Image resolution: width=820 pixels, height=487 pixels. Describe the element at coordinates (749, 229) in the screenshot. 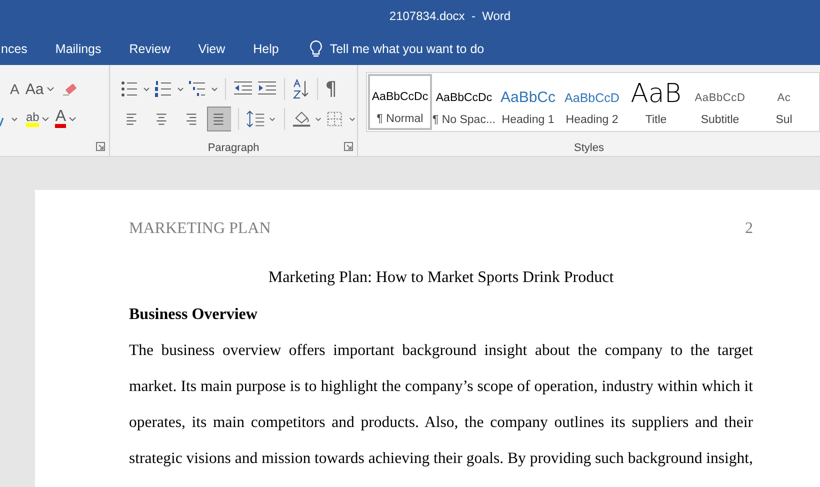

I see `page-number: 2` at that location.